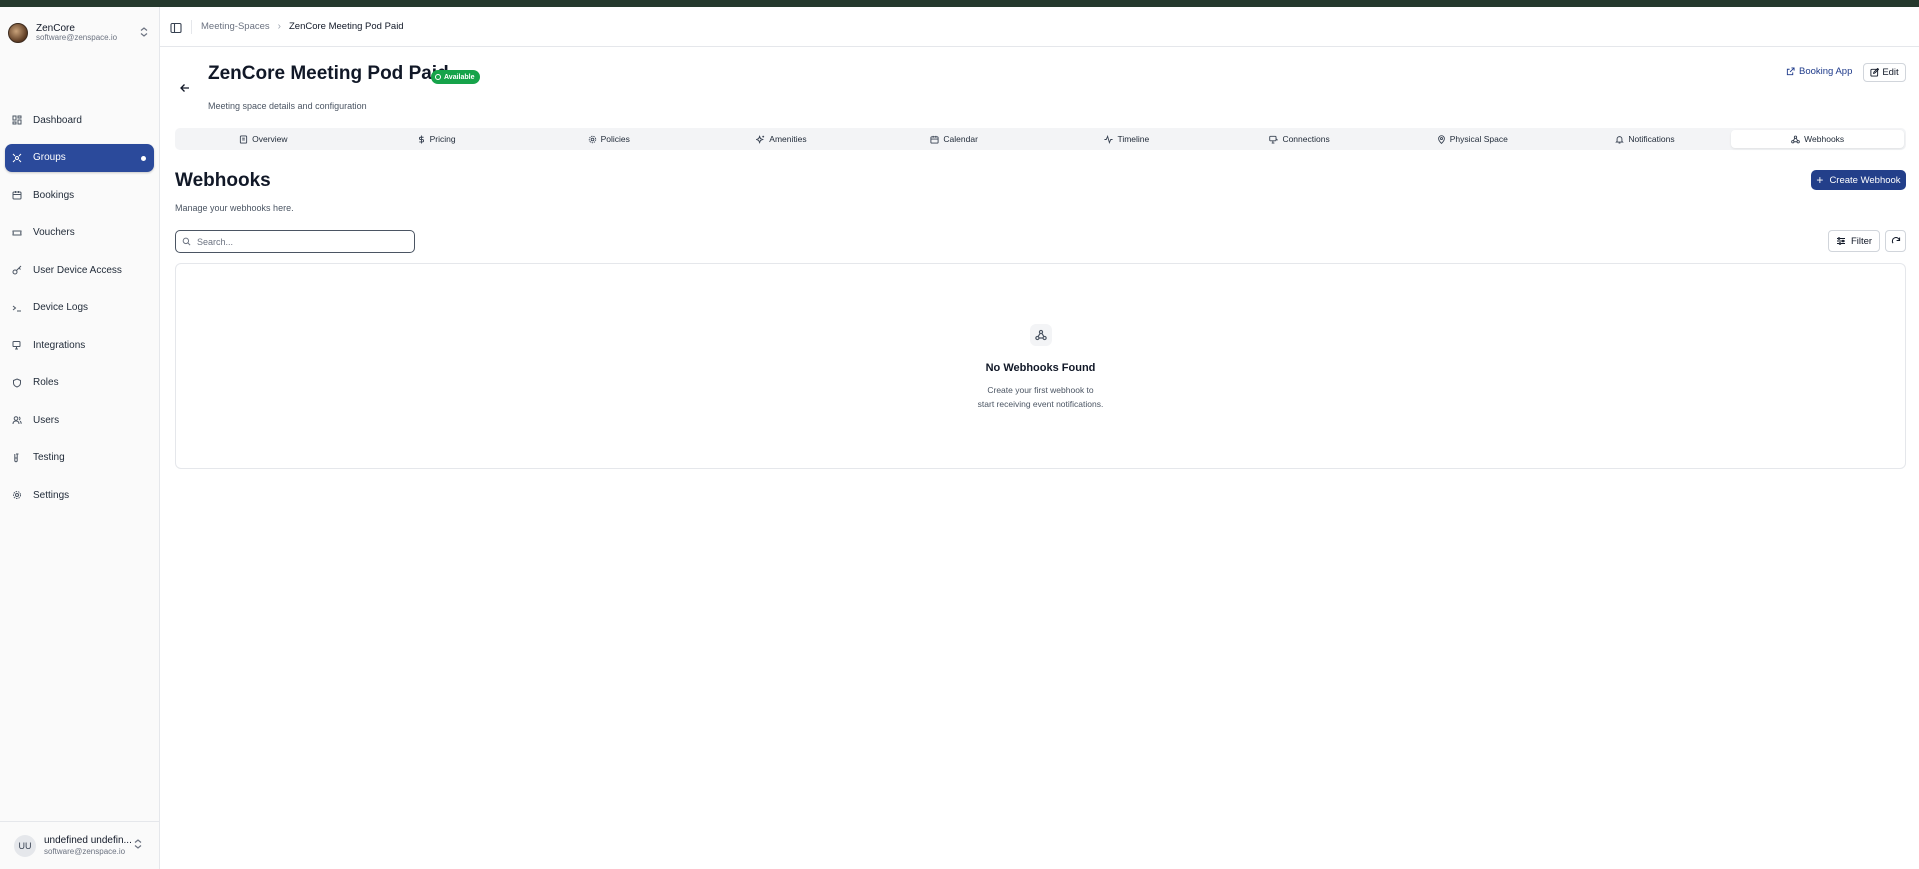 The height and width of the screenshot is (869, 1919). Describe the element at coordinates (1840, 241) in the screenshot. I see `filter-icon` at that location.